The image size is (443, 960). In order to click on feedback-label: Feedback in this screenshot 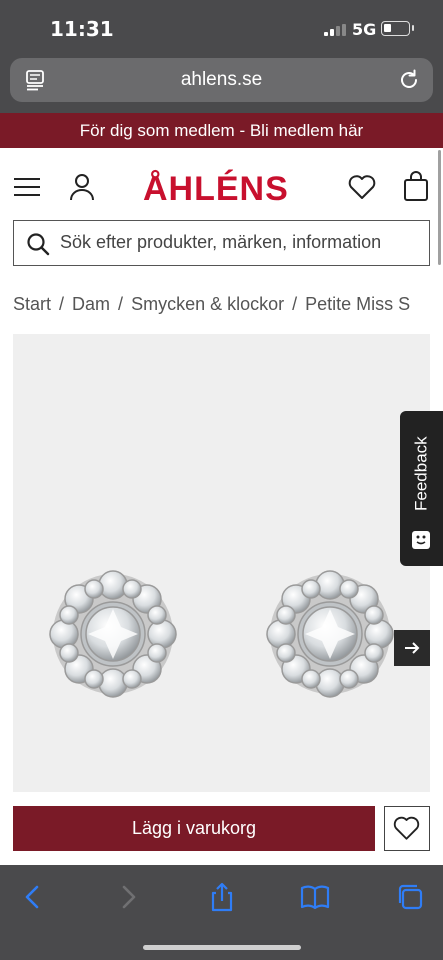, I will do `click(421, 473)`.